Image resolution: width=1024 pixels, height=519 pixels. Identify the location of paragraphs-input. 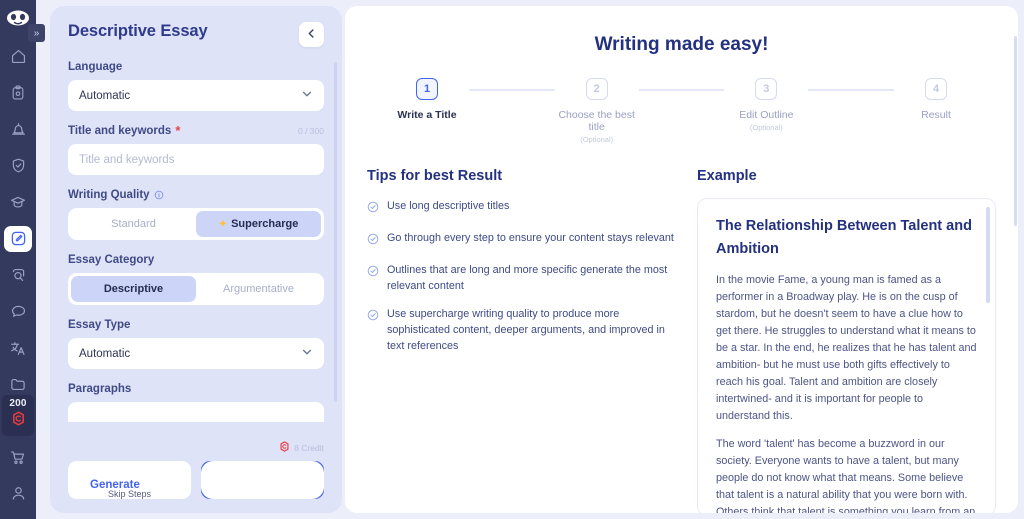
(196, 412).